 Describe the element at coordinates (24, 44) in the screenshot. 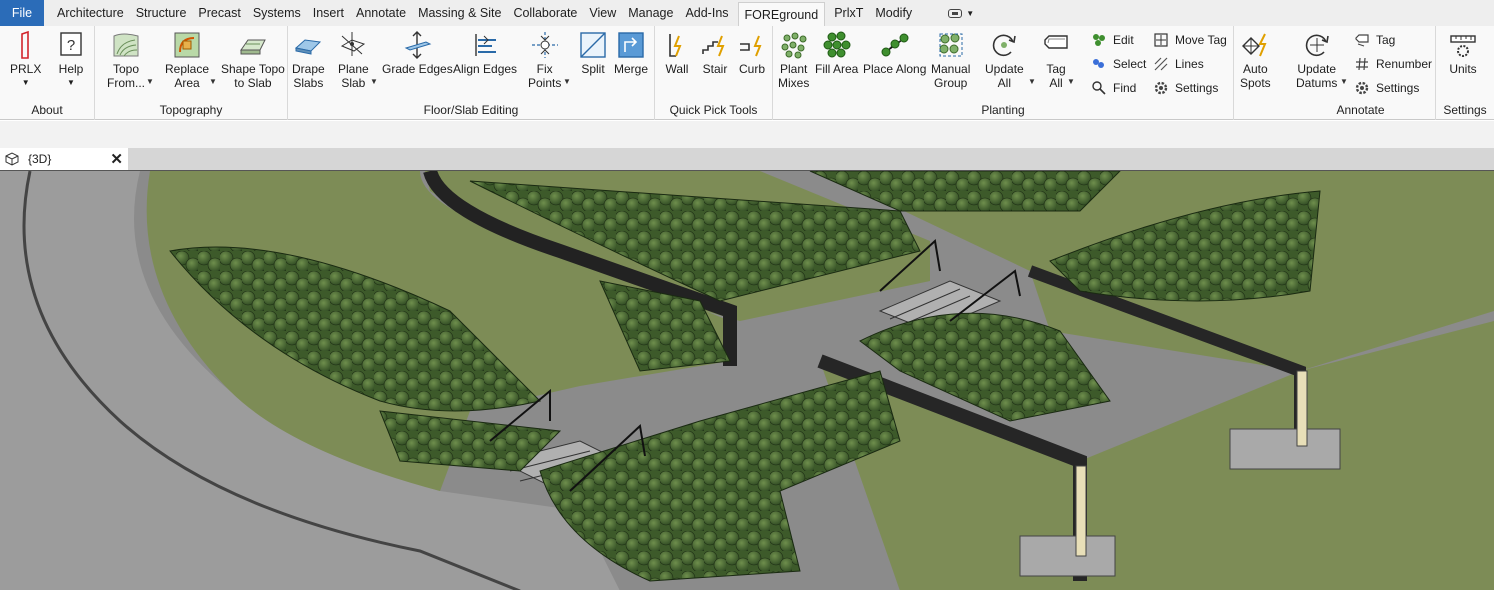

I see `prlx-icon` at that location.